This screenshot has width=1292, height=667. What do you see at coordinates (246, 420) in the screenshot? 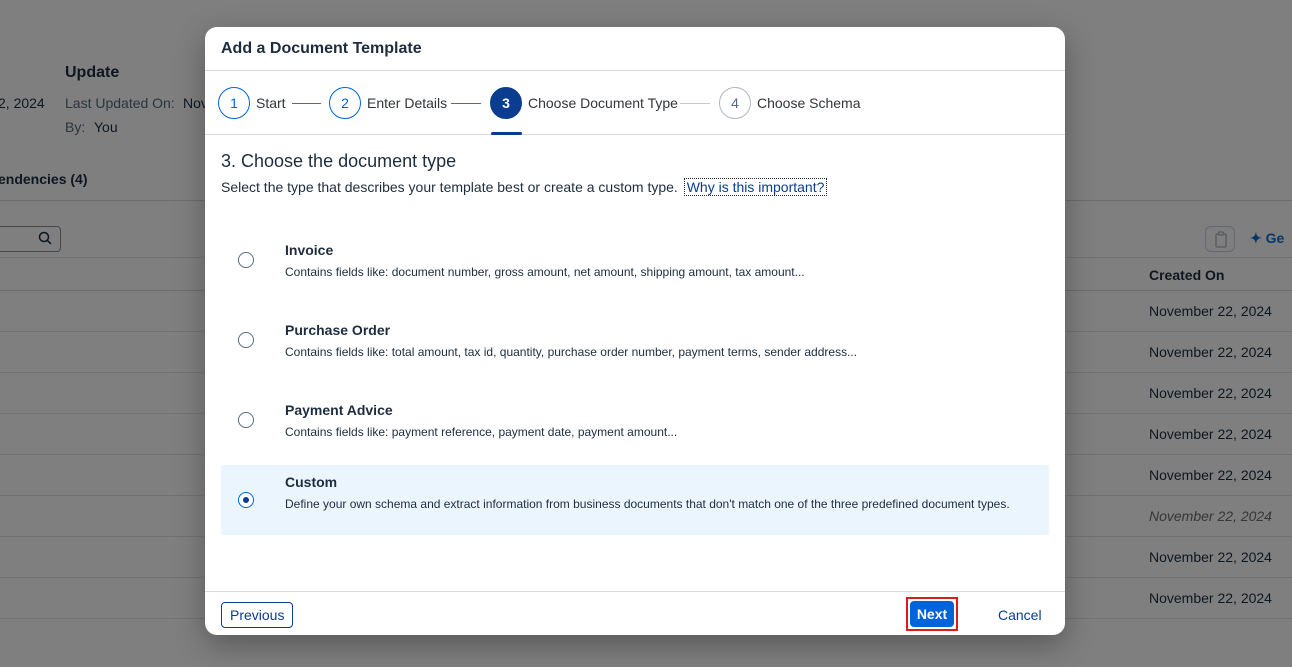
I see `radio-payment-advice` at bounding box center [246, 420].